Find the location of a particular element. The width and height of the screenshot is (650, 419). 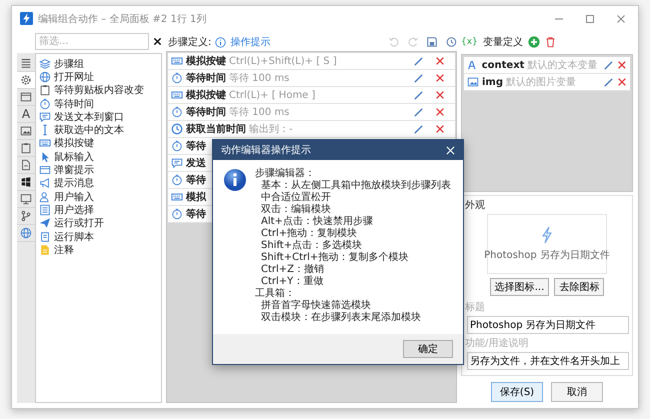

tool-item: 运行或打开 is located at coordinates (79, 223).